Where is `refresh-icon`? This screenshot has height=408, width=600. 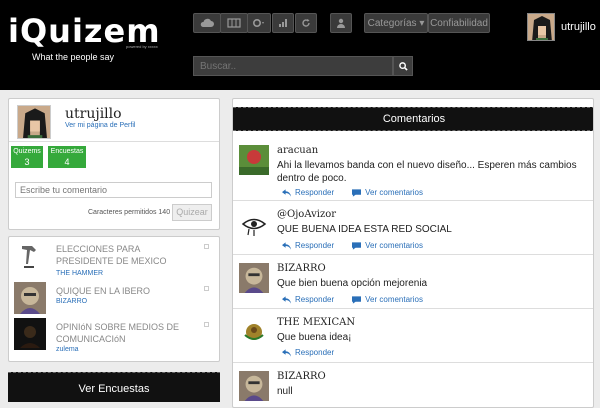 refresh-icon is located at coordinates (306, 23).